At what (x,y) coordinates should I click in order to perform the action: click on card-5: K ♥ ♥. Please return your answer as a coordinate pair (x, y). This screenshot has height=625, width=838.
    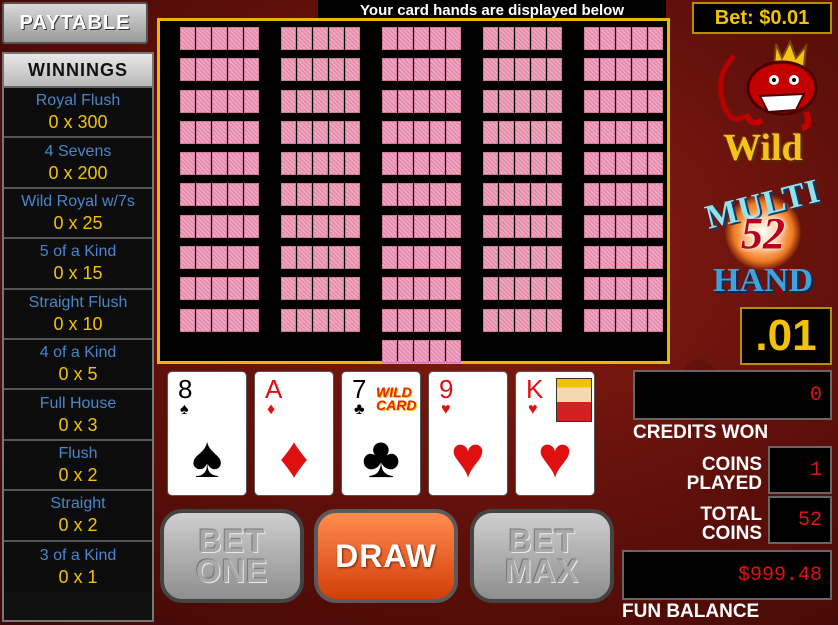
    Looking at the image, I should click on (555, 433).